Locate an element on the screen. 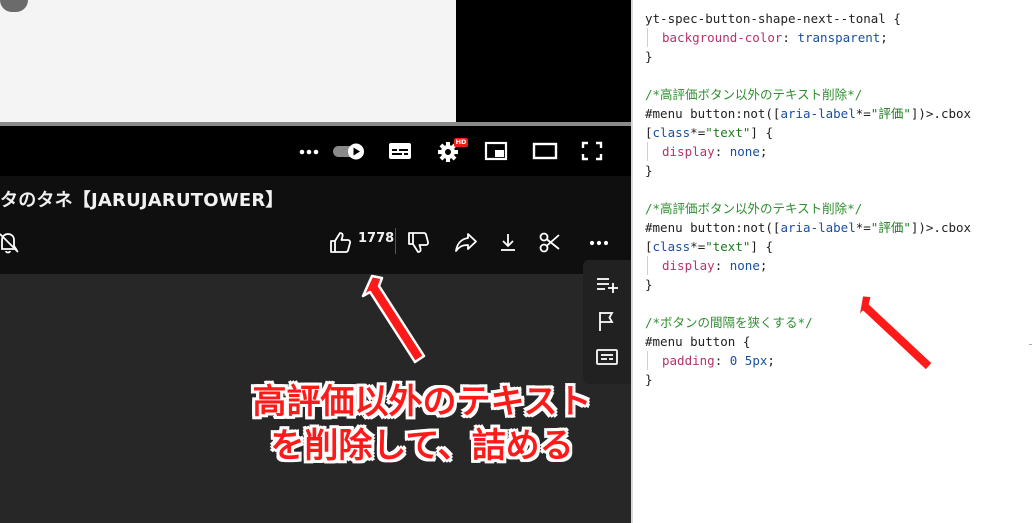 The width and height of the screenshot is (1033, 523). annotation-line-1: 高評価以外のテキスト is located at coordinates (422, 402).